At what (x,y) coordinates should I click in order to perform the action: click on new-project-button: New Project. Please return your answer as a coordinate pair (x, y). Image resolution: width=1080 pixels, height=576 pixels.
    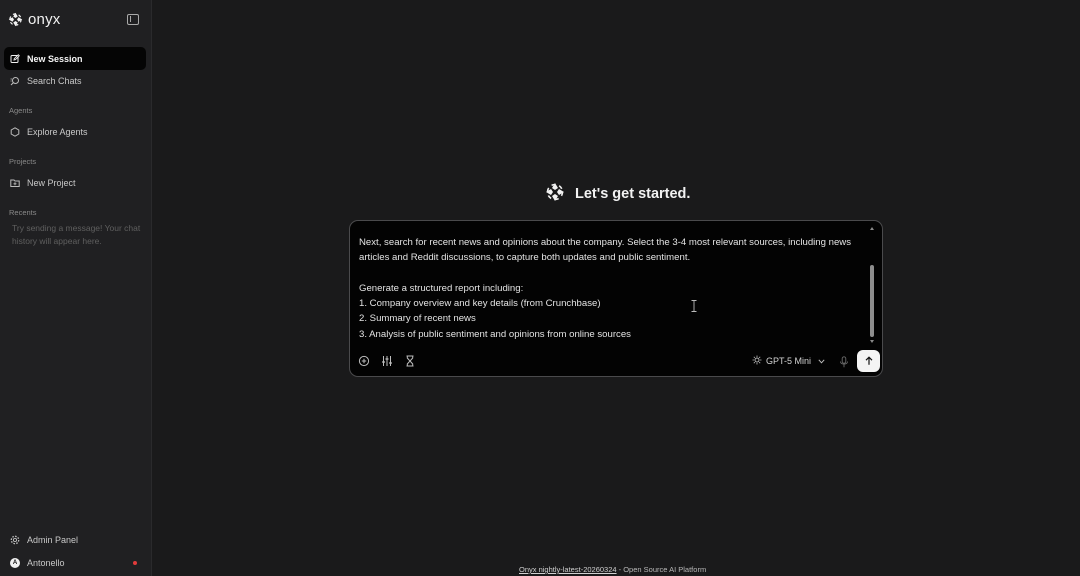
    Looking at the image, I should click on (75, 182).